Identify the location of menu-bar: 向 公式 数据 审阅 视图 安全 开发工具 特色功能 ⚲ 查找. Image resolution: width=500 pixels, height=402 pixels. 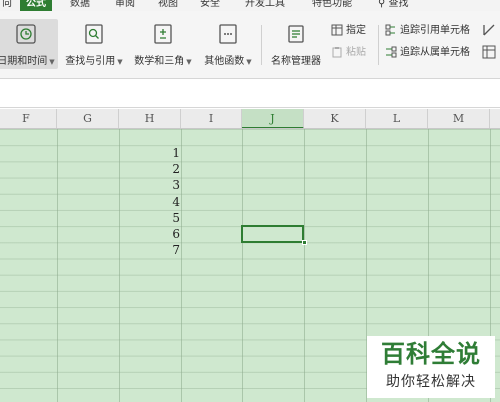
(250, 5).